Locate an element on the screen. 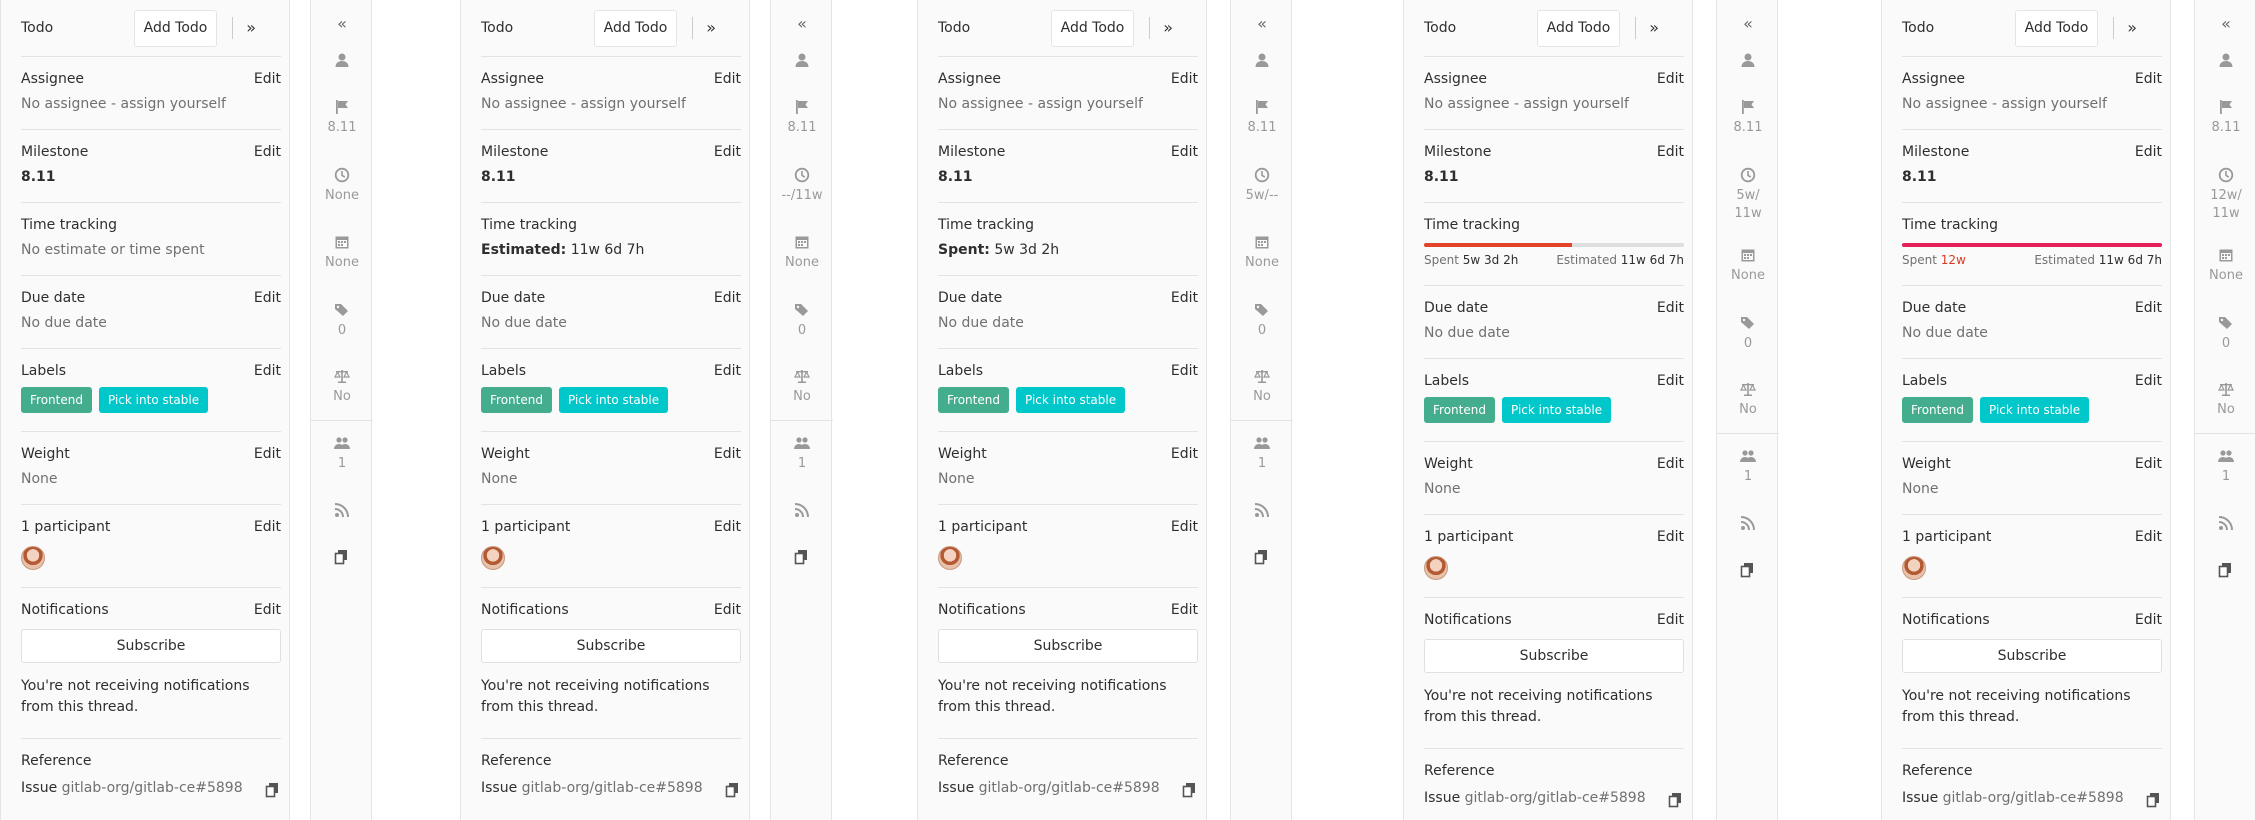 The width and height of the screenshot is (2255, 820). rail-time-tracking: --/11w is located at coordinates (802, 186).